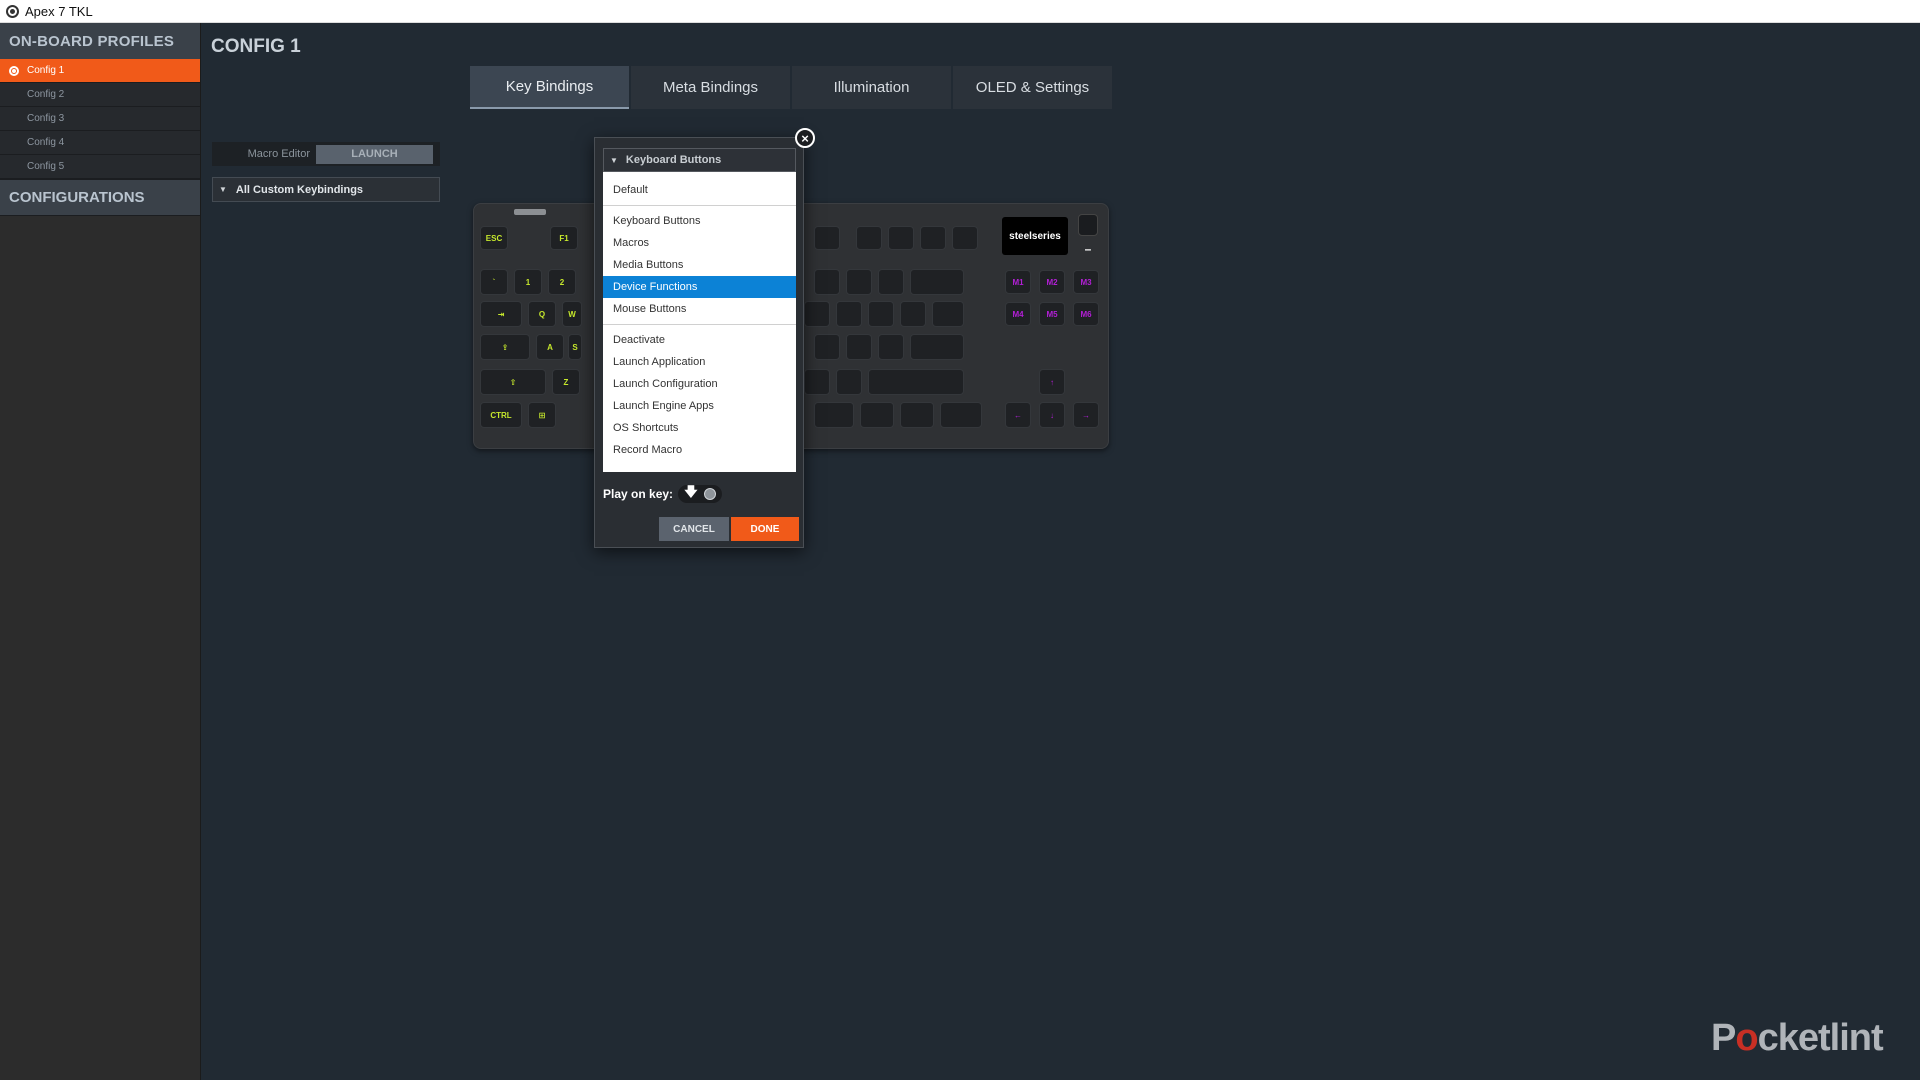 This screenshot has height=1080, width=1920. Describe the element at coordinates (1086, 282) in the screenshot. I see `macro-key-m3: M3` at that location.